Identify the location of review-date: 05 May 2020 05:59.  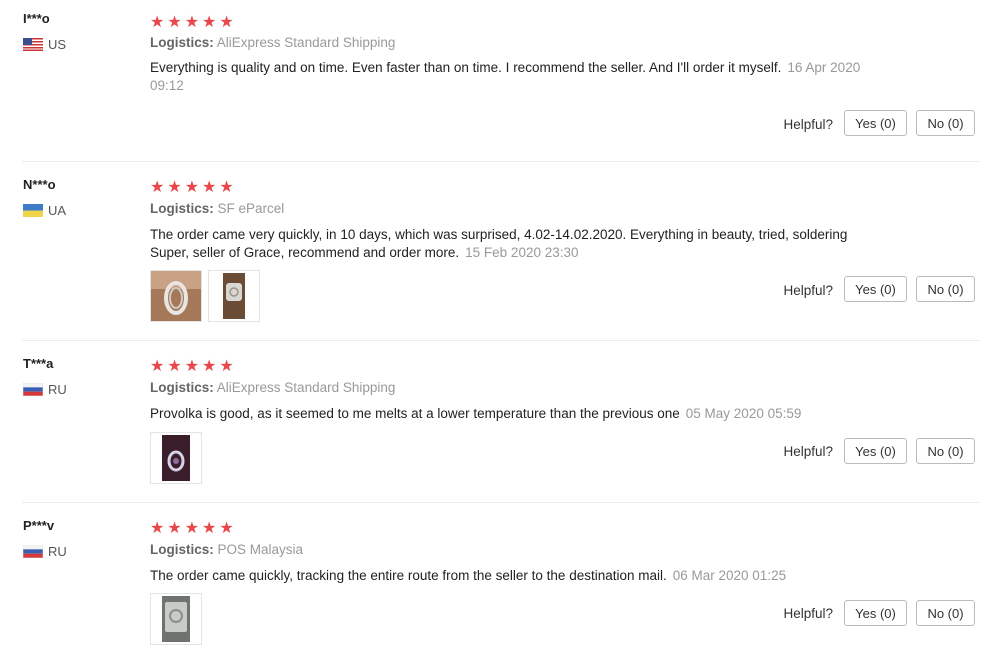
(743, 413).